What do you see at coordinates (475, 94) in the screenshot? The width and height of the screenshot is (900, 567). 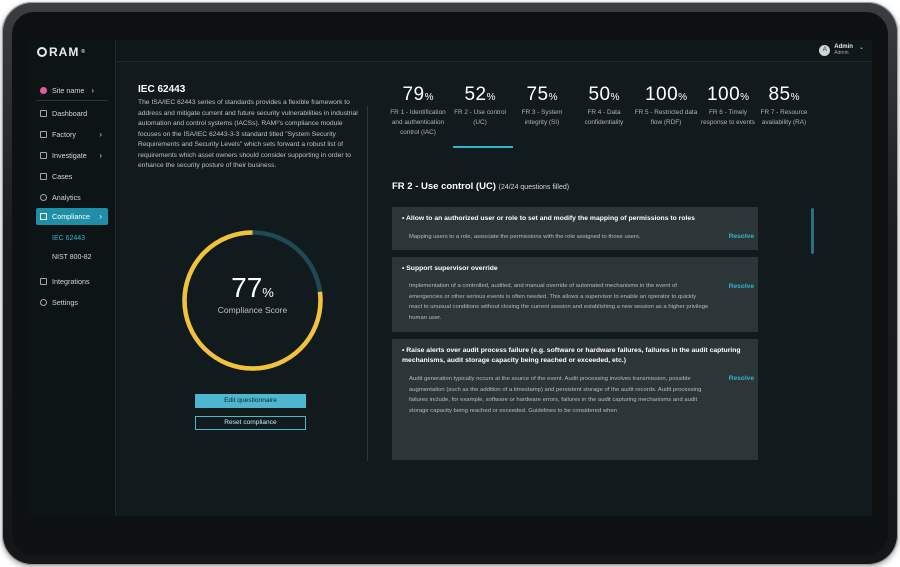 I see `score-value: 52` at bounding box center [475, 94].